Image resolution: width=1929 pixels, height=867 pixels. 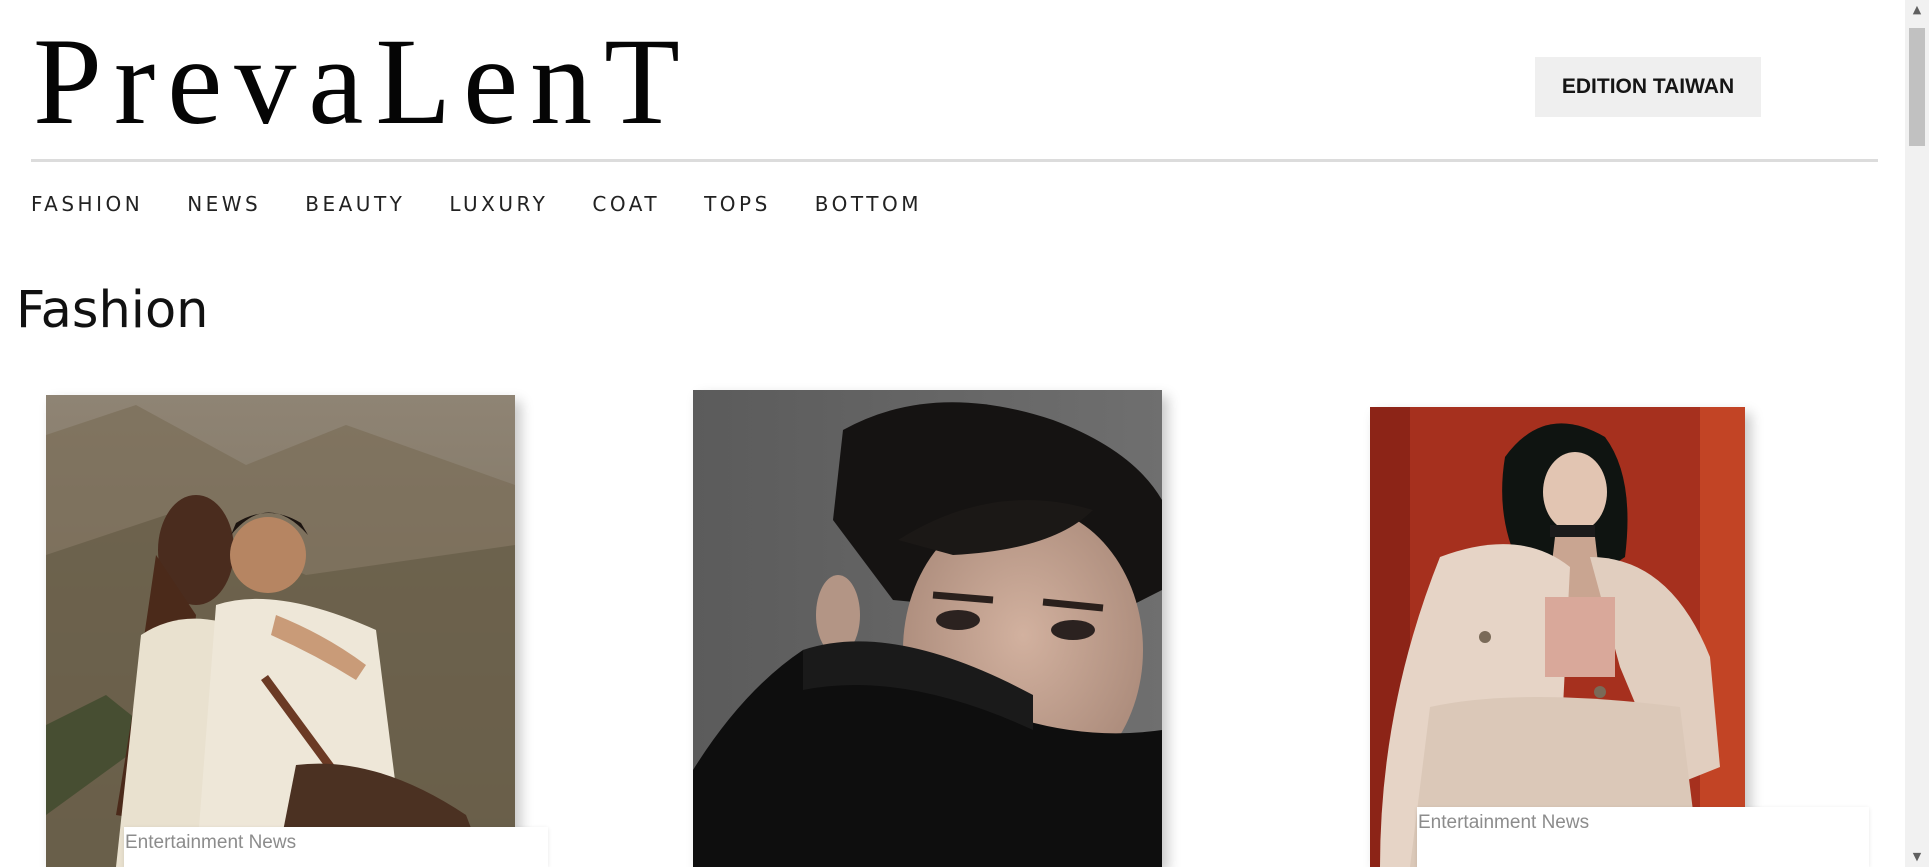 I want to click on scroll-up-icon: ▲, so click(x=1917, y=10).